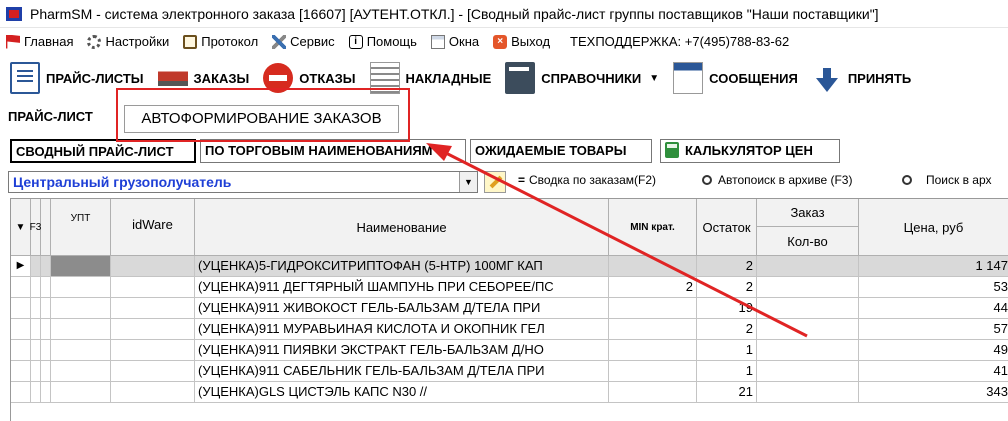 The width and height of the screenshot is (1008, 421). I want to click on menu-help: i Помощь, so click(382, 41).